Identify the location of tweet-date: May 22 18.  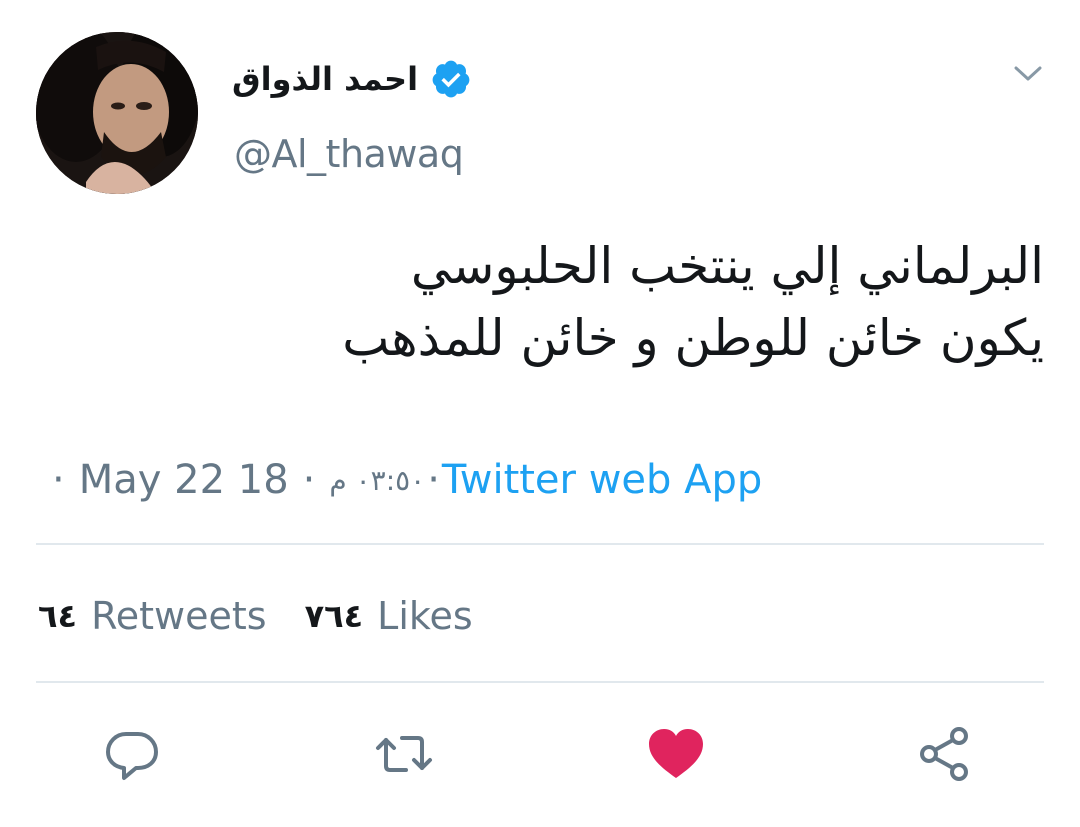
(184, 480).